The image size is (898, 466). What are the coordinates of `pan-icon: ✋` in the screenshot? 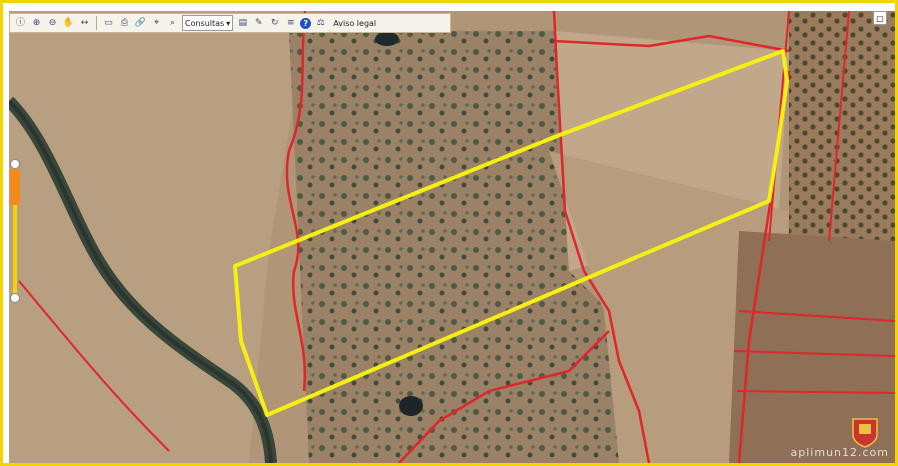 It's located at (68, 23).